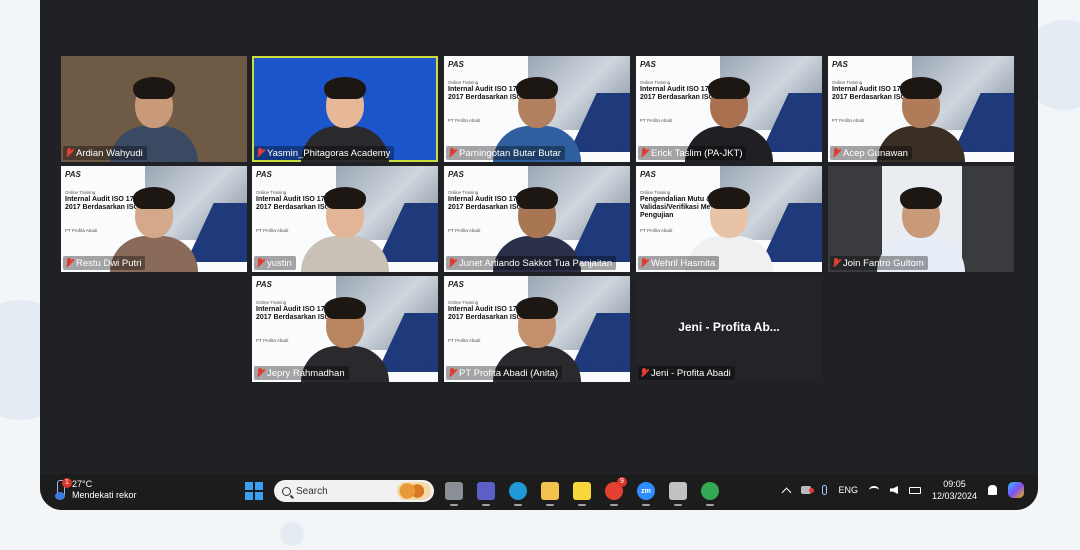 The width and height of the screenshot is (1080, 550). I want to click on teams-icon, so click(486, 491).